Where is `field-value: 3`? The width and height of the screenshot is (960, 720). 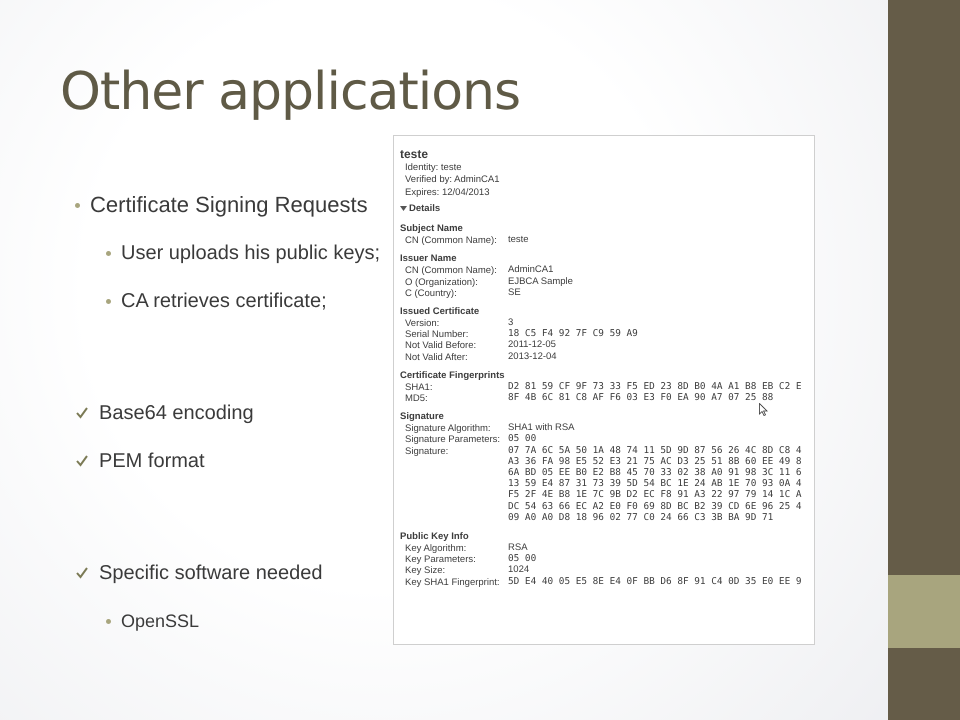 field-value: 3 is located at coordinates (511, 323).